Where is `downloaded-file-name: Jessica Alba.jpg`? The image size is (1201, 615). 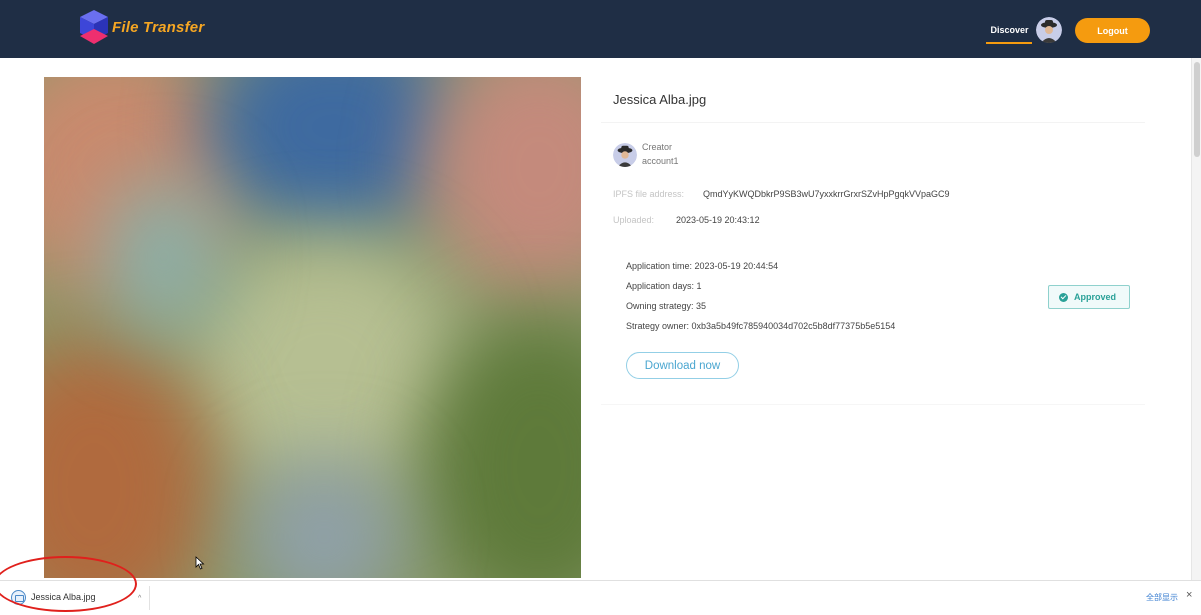
downloaded-file-name: Jessica Alba.jpg is located at coordinates (63, 597).